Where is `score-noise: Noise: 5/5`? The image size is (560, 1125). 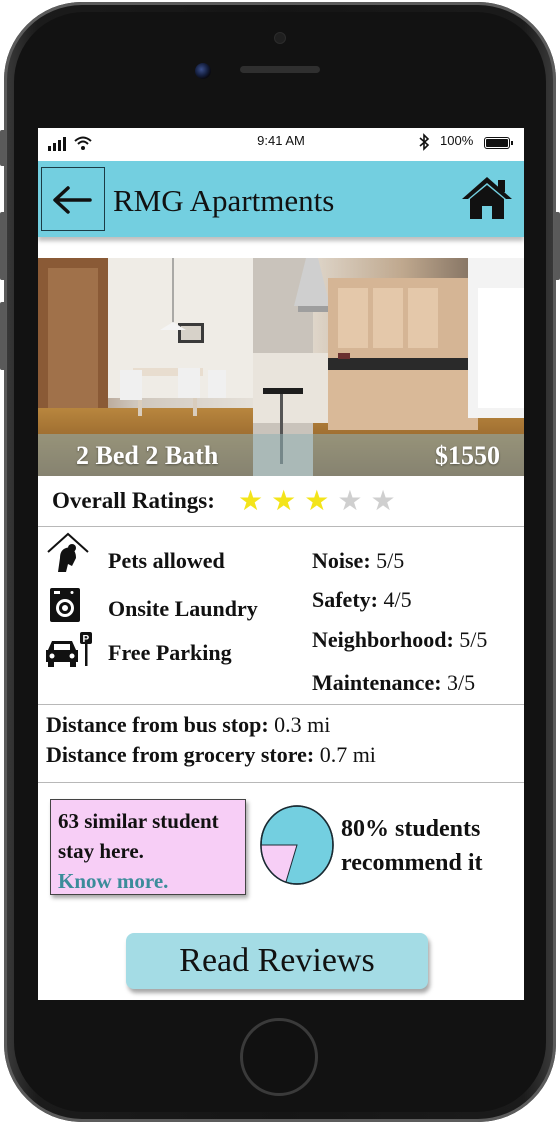 score-noise: Noise: 5/5 is located at coordinates (358, 560).